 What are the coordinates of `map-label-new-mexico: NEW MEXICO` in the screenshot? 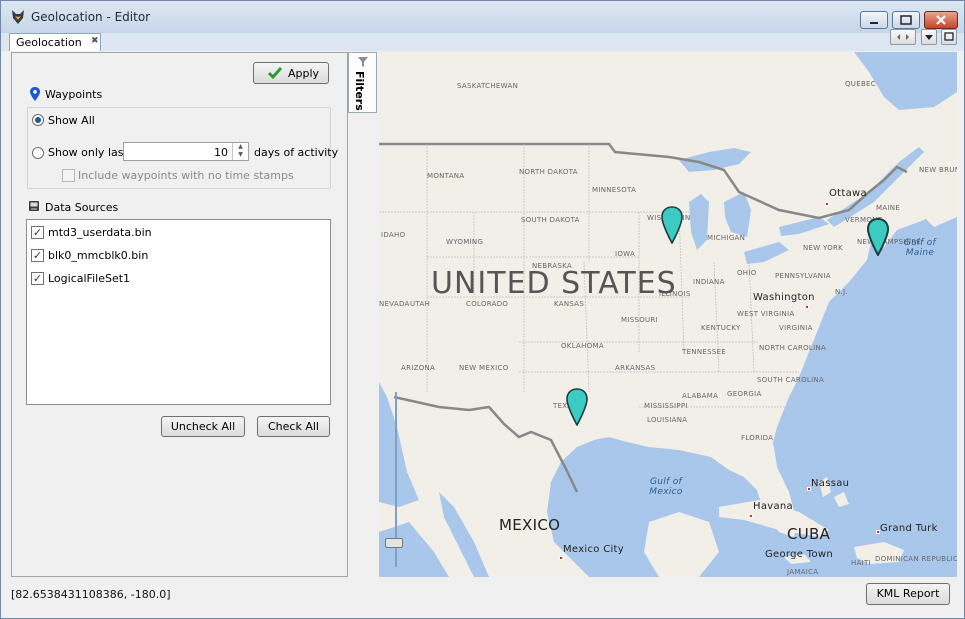 It's located at (484, 368).